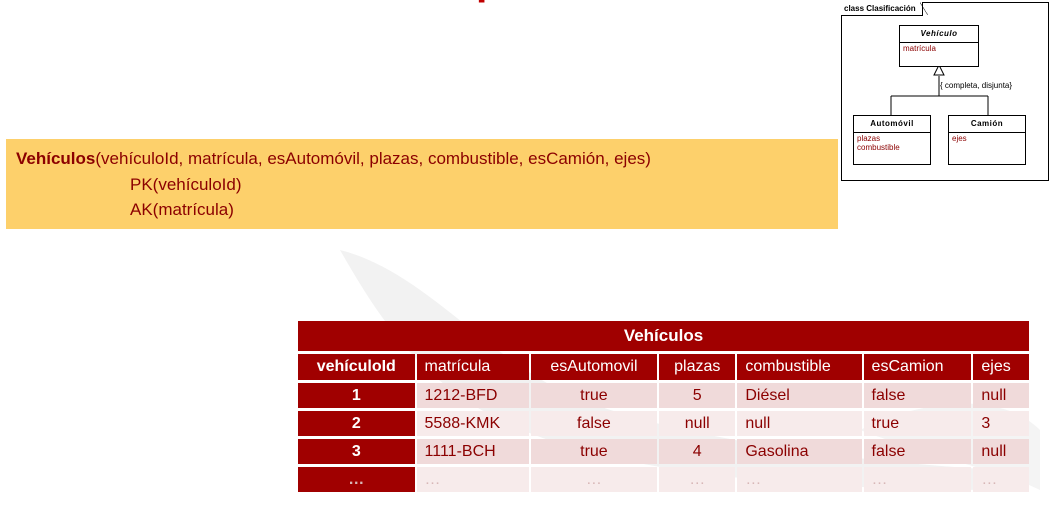 The height and width of the screenshot is (510, 1051). I want to click on table-cell: 4, so click(697, 451).